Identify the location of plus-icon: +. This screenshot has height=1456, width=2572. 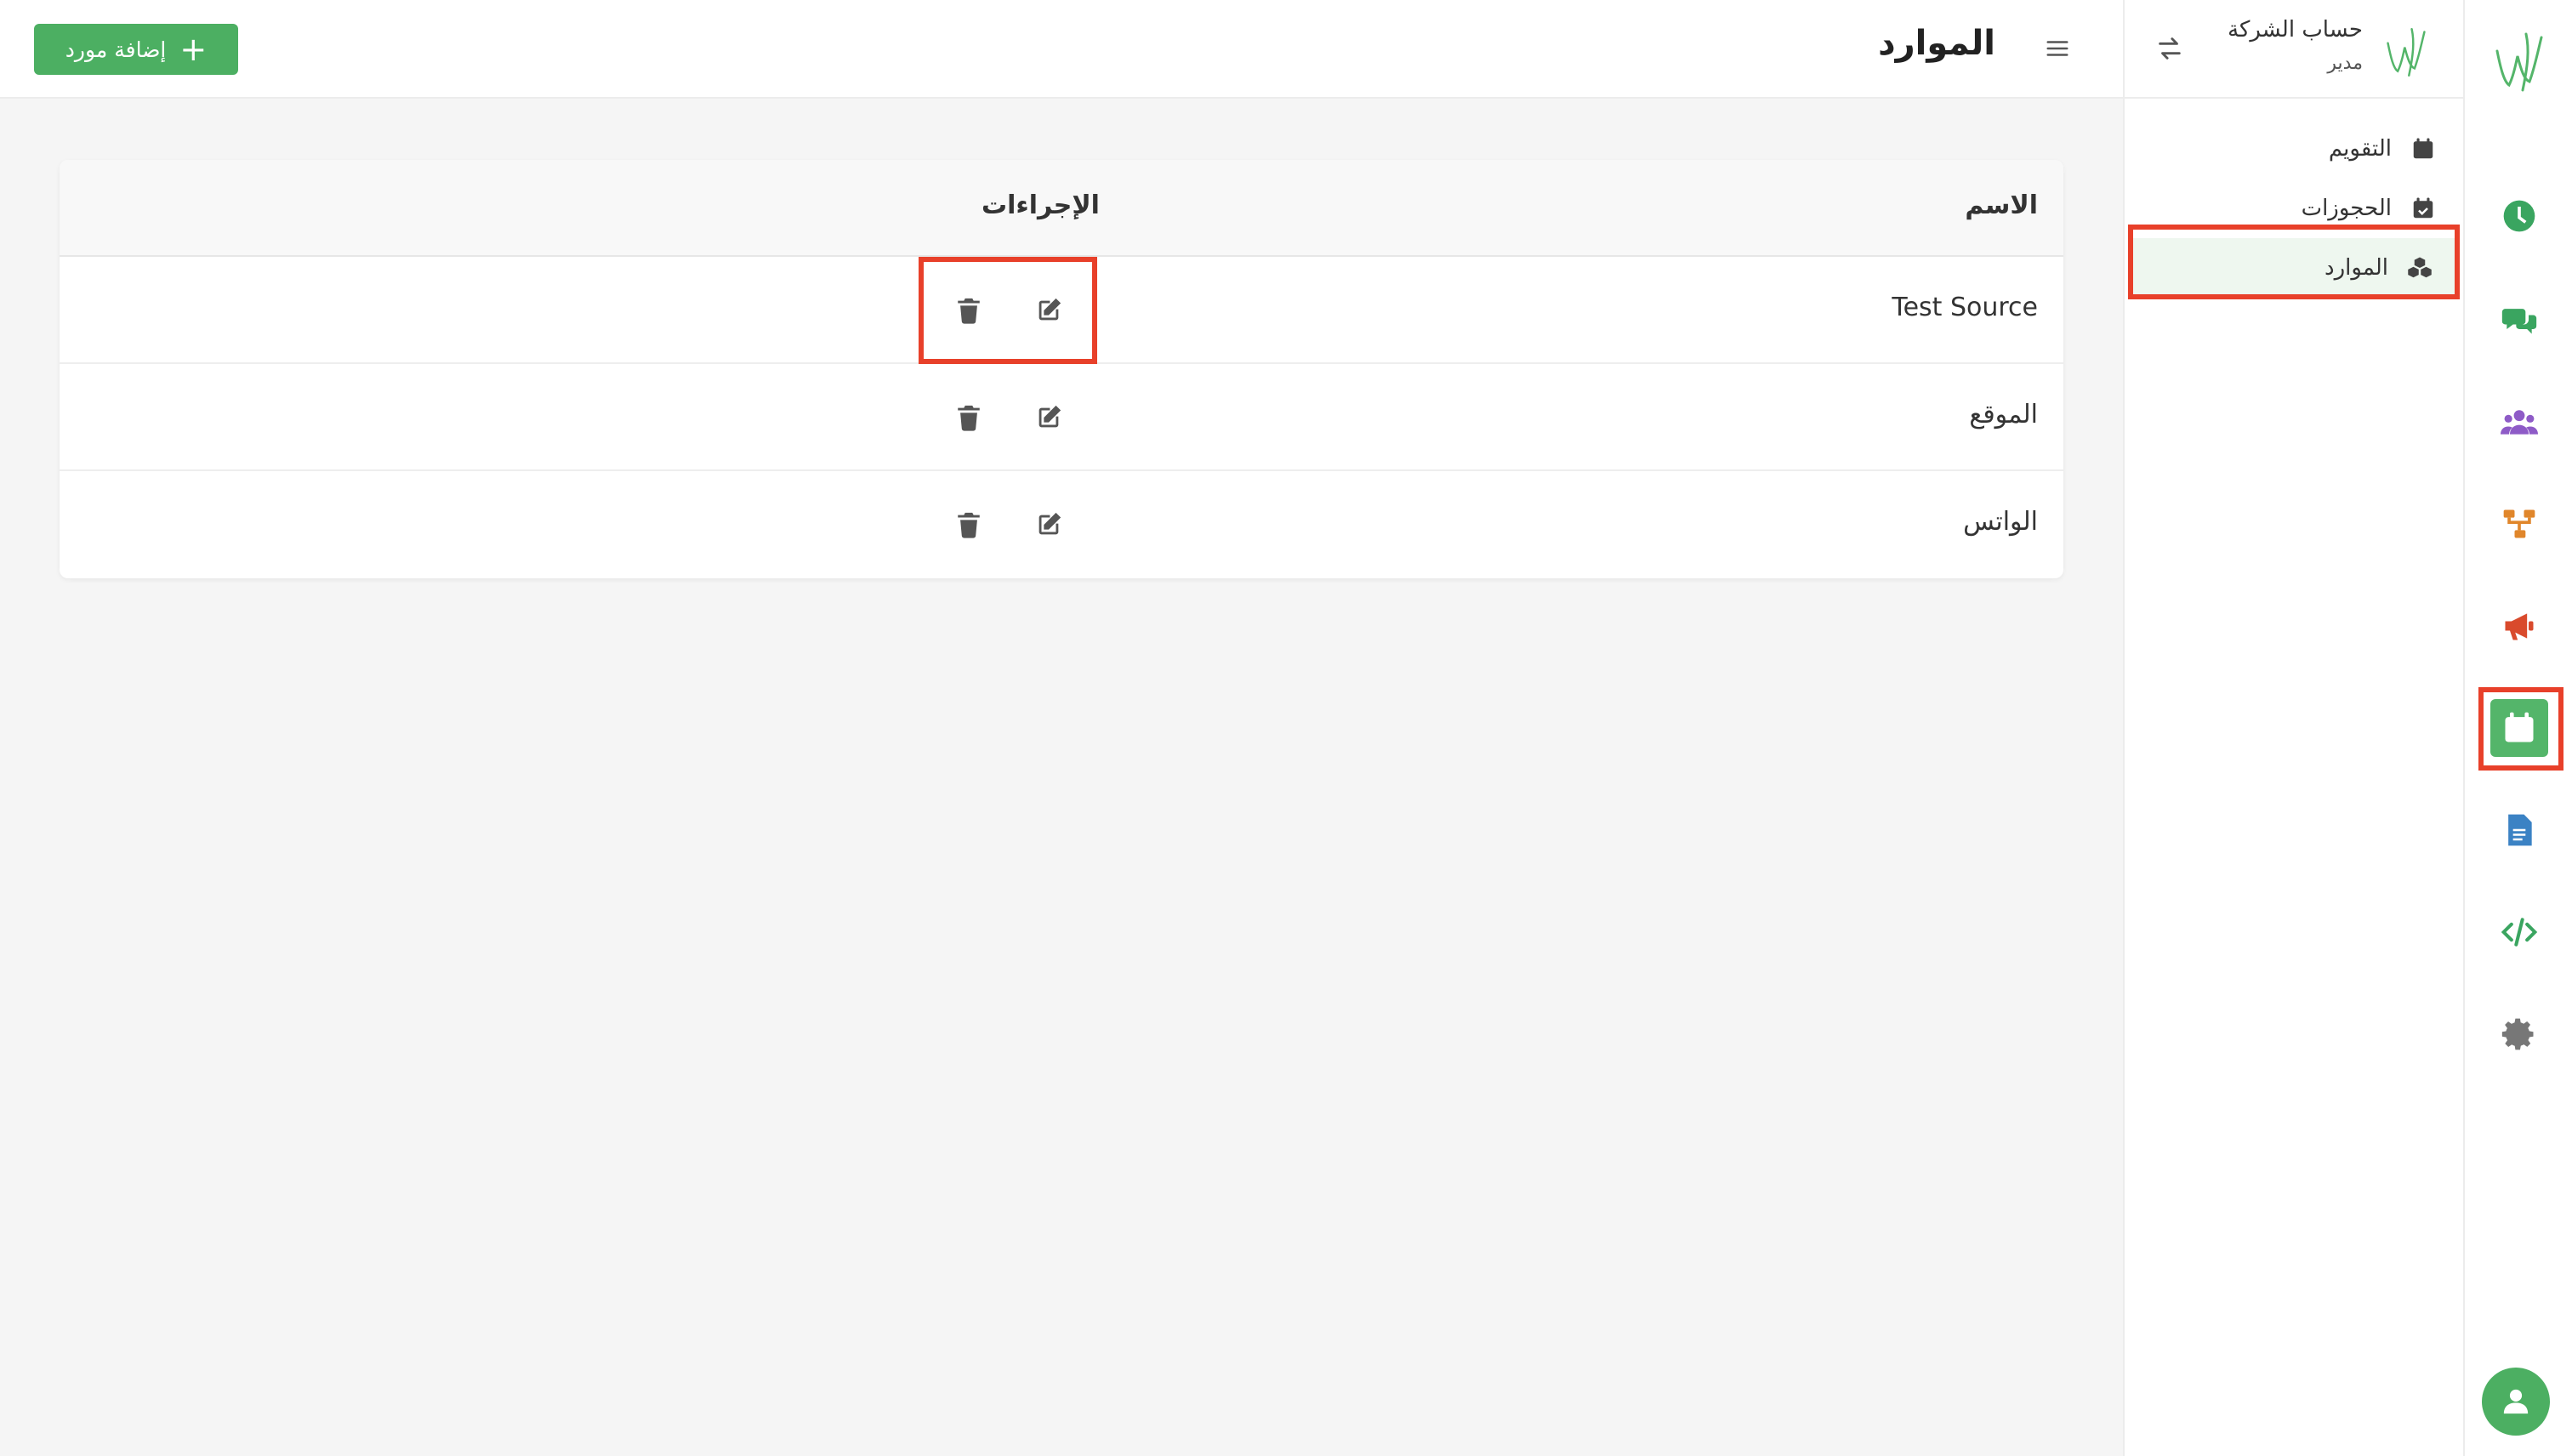
(194, 49).